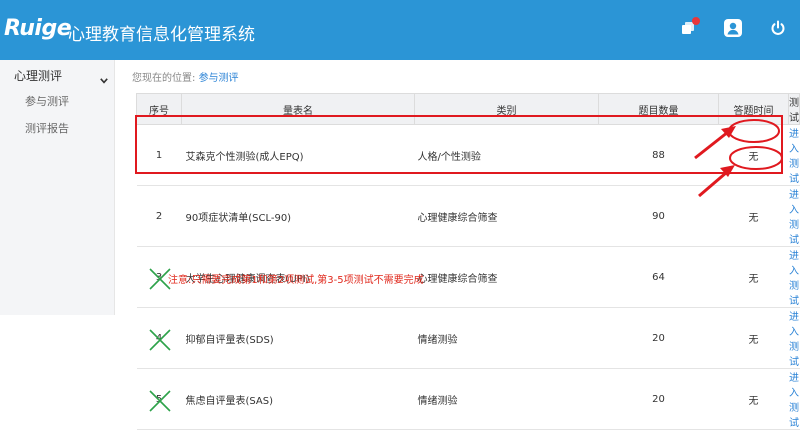 This screenshot has width=800, height=430. Describe the element at coordinates (459, 144) in the screenshot. I see `highlight-box` at that location.